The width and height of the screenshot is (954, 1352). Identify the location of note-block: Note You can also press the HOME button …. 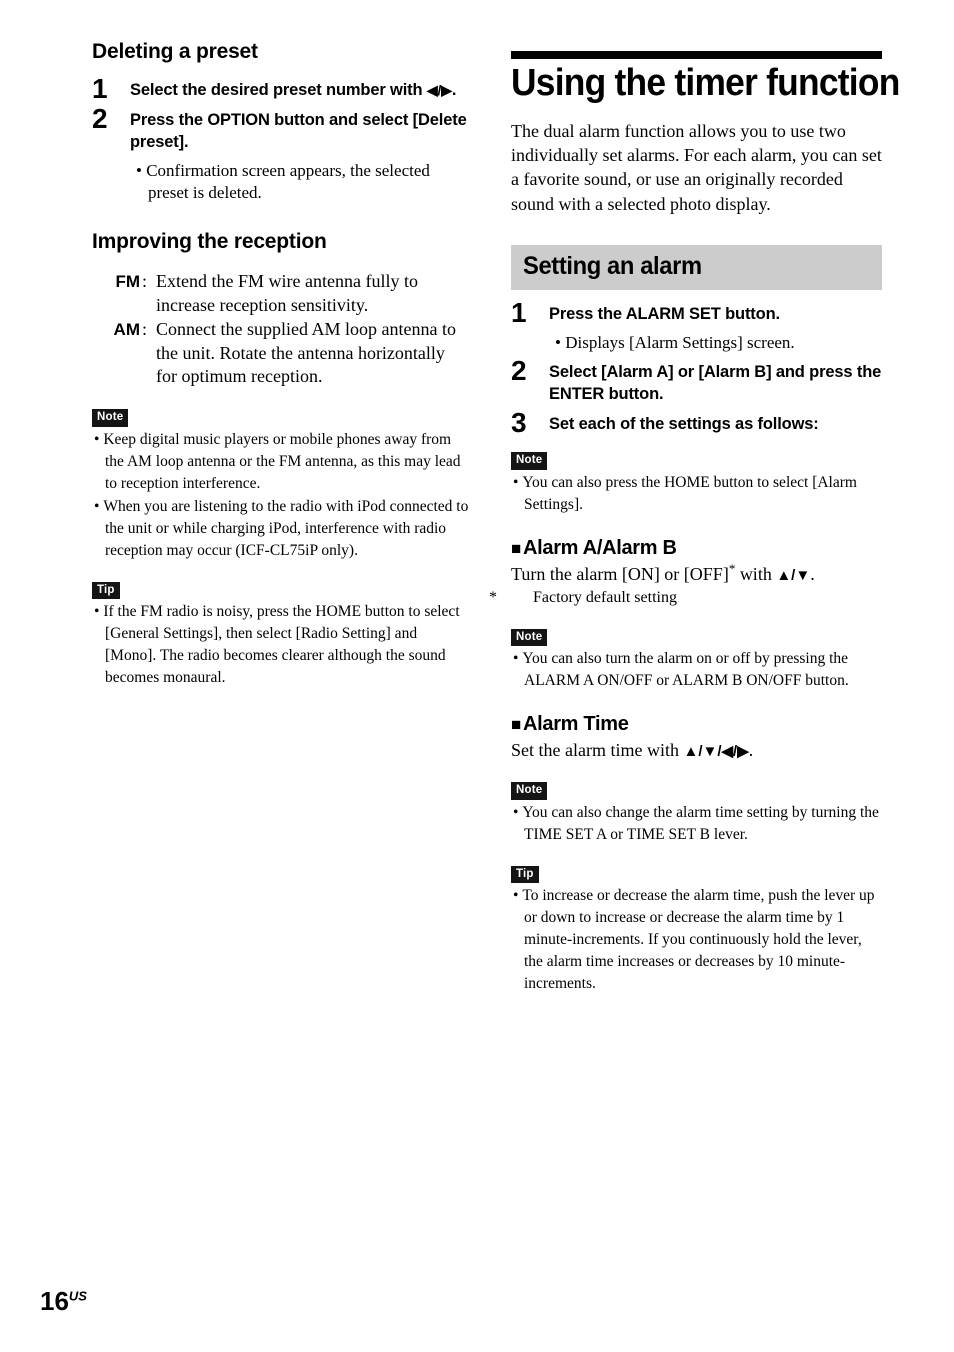
(696, 483).